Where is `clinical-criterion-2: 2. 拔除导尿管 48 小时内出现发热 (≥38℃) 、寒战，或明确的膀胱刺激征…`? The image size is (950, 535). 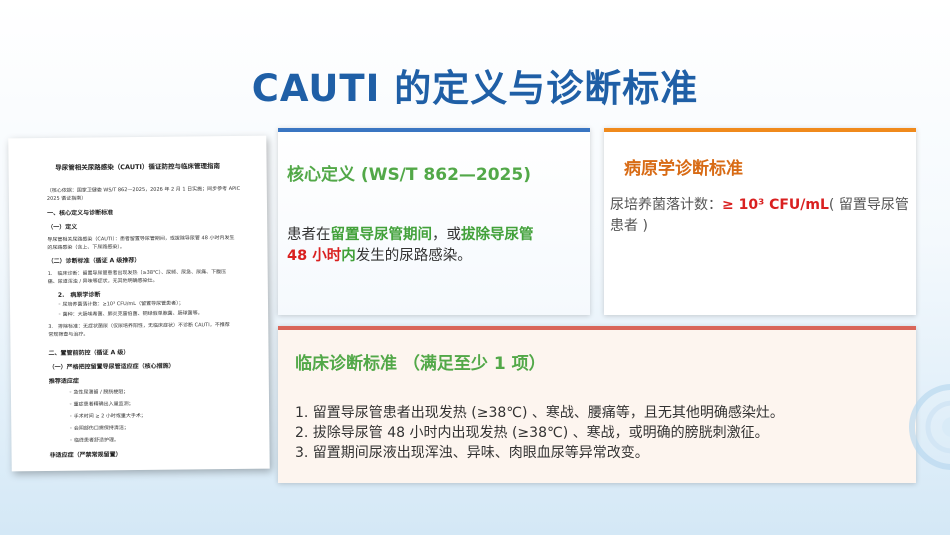
clinical-criterion-2: 2. 拔除导尿管 48 小时内出现发热 (≥38℃) 、寒战，或明确的膀胱刺激征… is located at coordinates (532, 433).